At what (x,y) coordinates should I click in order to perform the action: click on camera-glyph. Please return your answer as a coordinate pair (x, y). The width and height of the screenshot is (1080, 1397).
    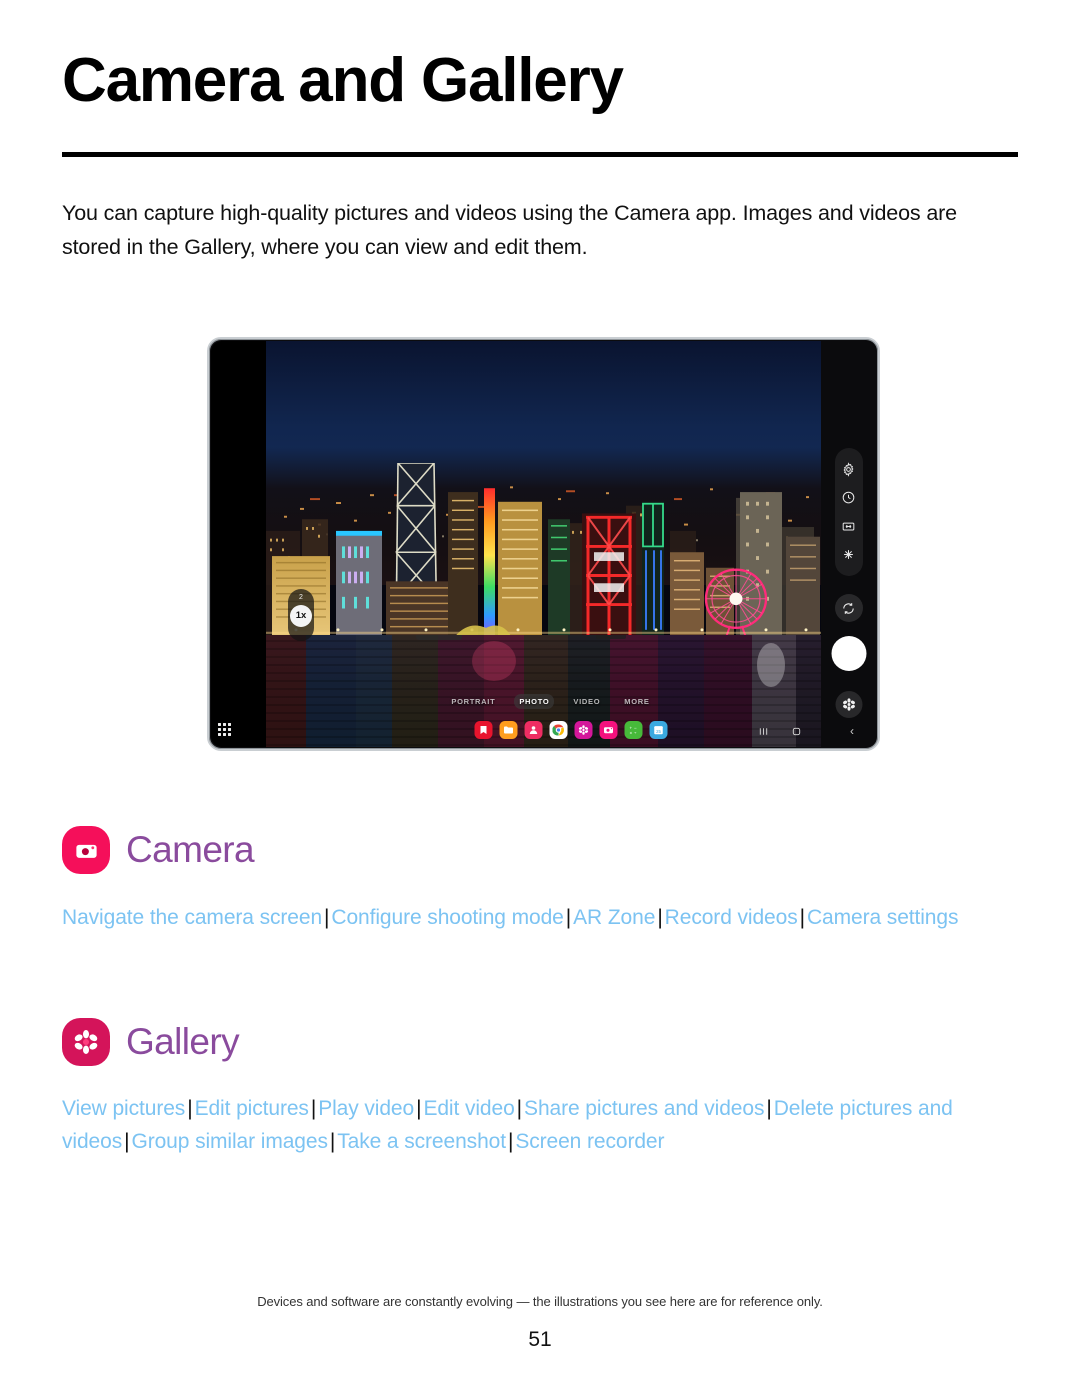
    Looking at the image, I should click on (86, 851).